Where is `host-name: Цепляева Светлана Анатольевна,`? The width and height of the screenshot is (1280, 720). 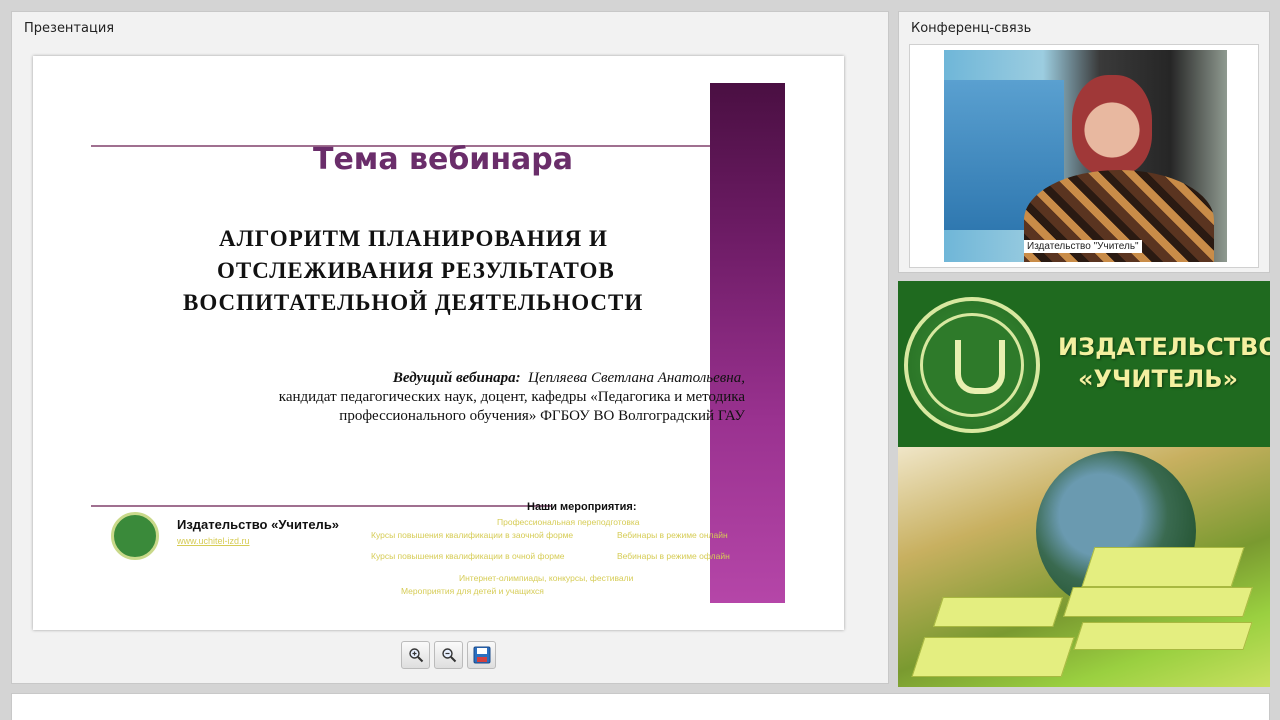
host-name: Цепляева Светлана Анатольевна, is located at coordinates (636, 378).